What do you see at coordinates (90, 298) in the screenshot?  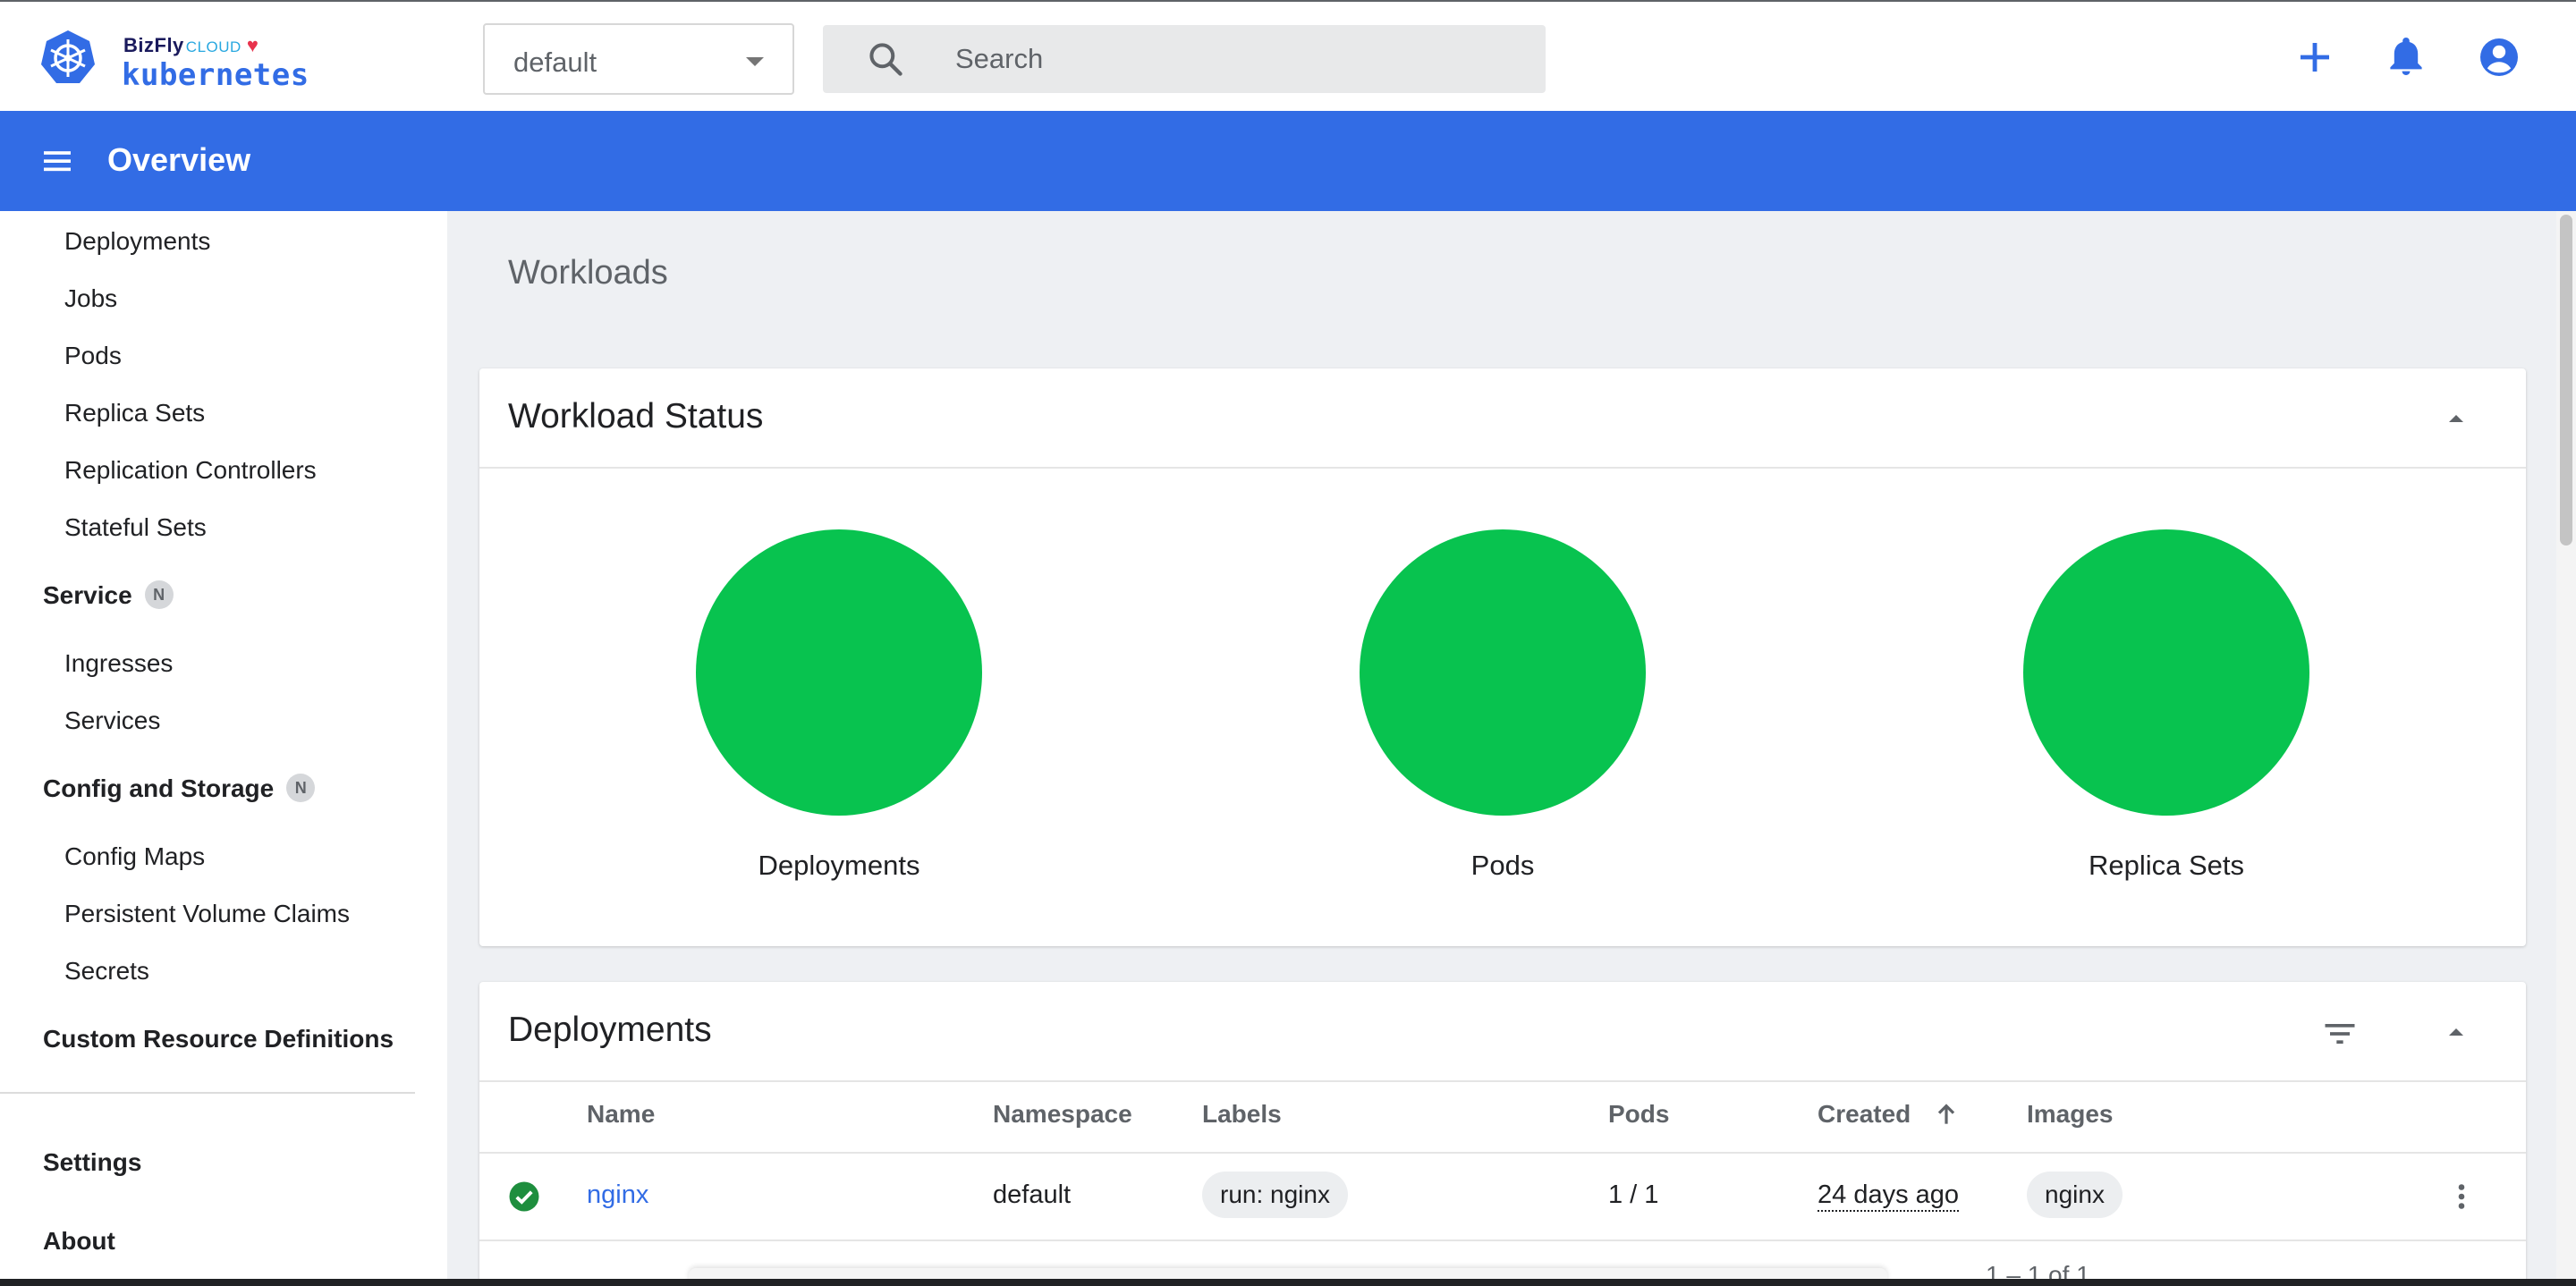 I see `sidebar-item-jobs: Jobs` at bounding box center [90, 298].